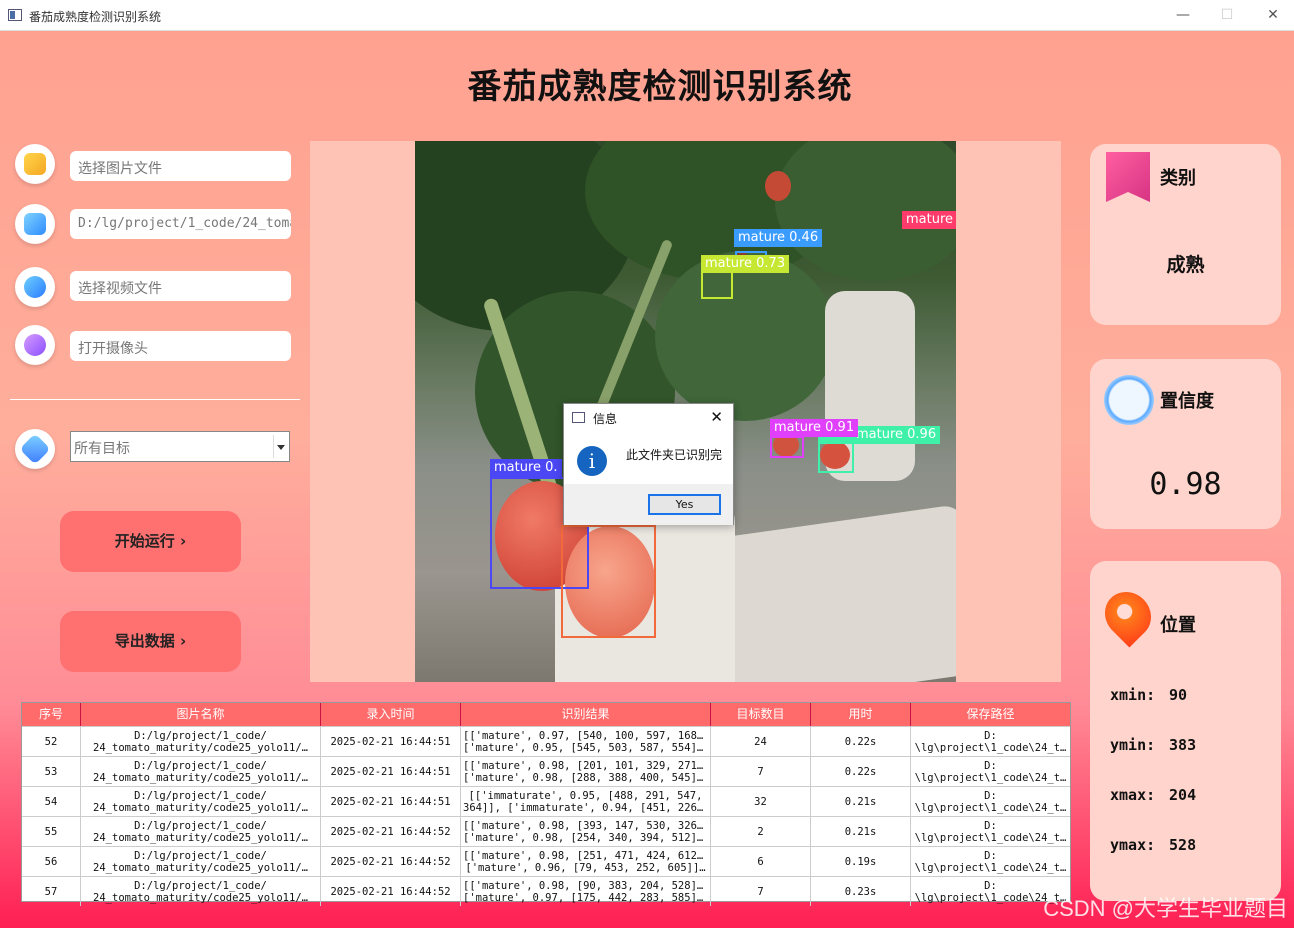  I want to click on save-path-text: D:, so click(990, 856).